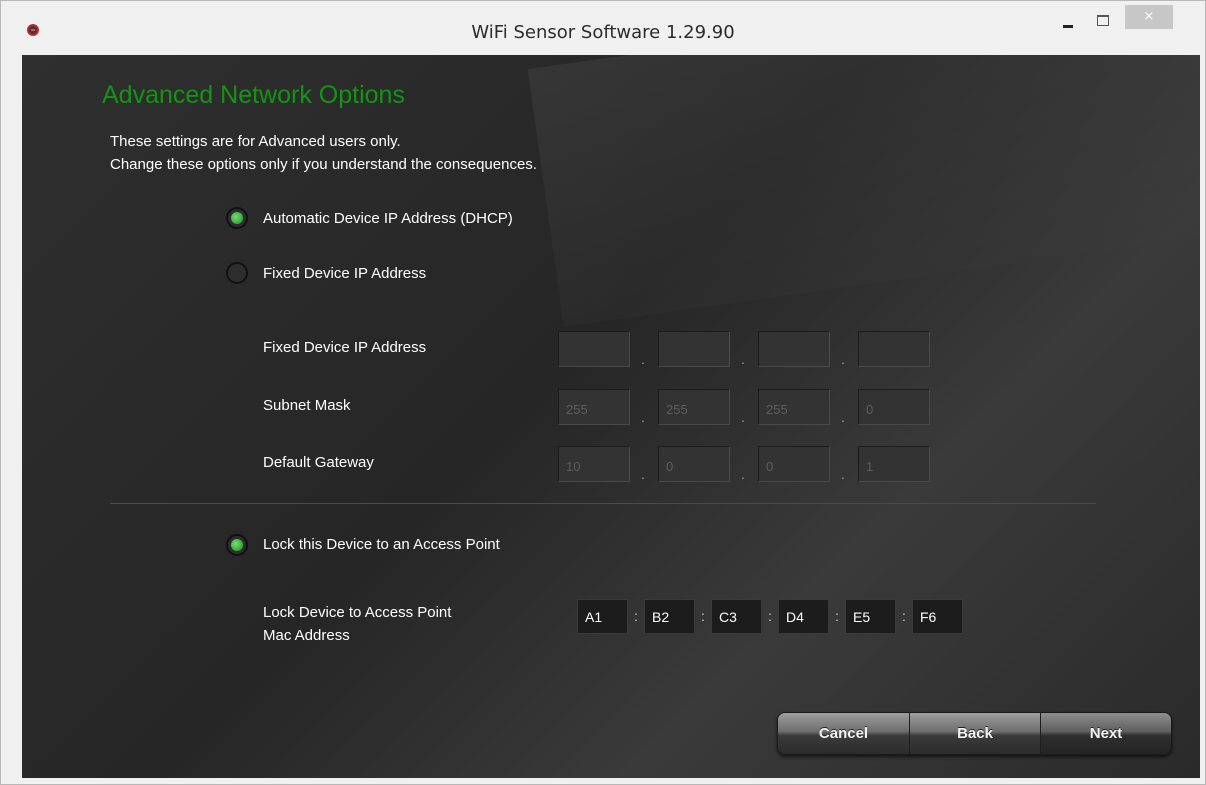  What do you see at coordinates (237, 545) in the screenshot?
I see `lock-access-point-radio` at bounding box center [237, 545].